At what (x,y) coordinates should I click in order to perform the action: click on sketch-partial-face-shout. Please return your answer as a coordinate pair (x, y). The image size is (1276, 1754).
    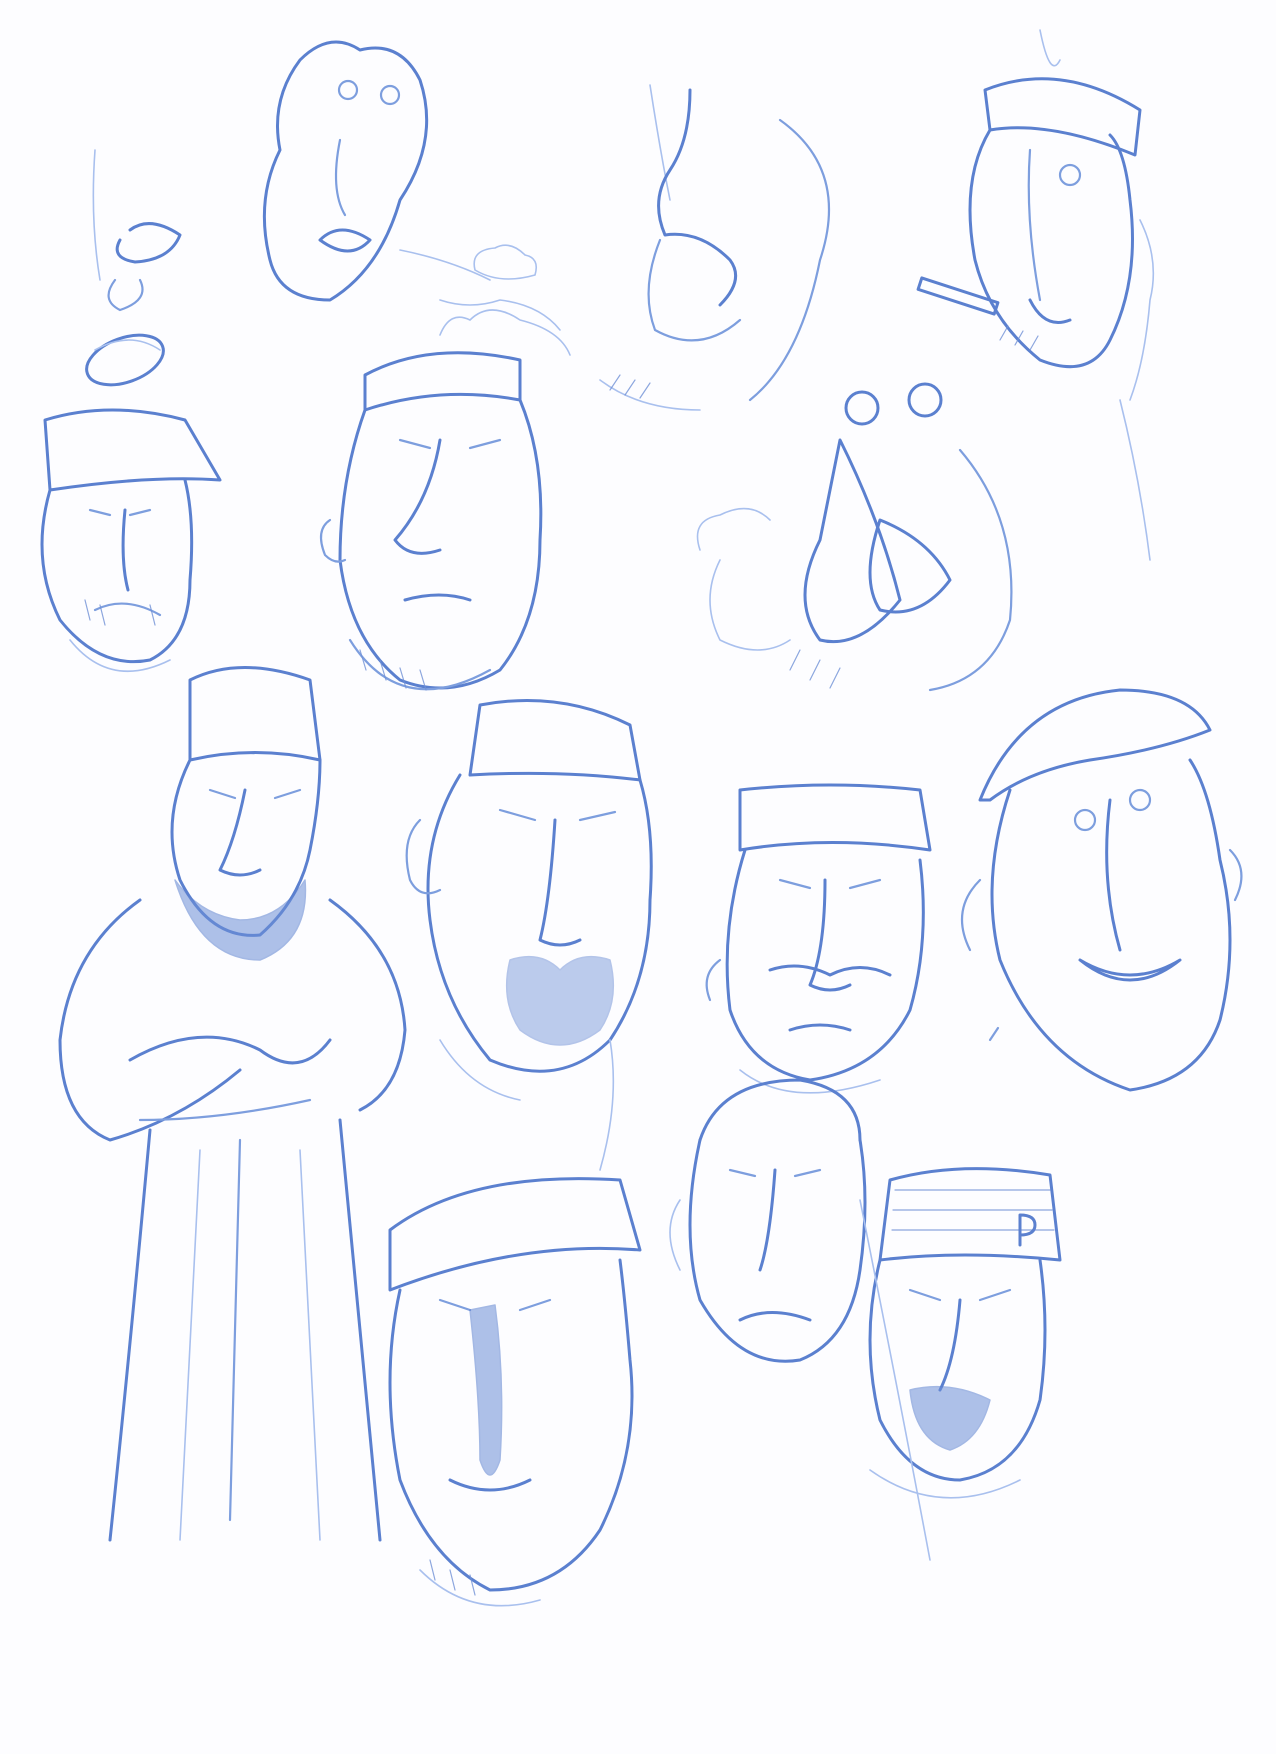
    Looking at the image, I should click on (715, 247).